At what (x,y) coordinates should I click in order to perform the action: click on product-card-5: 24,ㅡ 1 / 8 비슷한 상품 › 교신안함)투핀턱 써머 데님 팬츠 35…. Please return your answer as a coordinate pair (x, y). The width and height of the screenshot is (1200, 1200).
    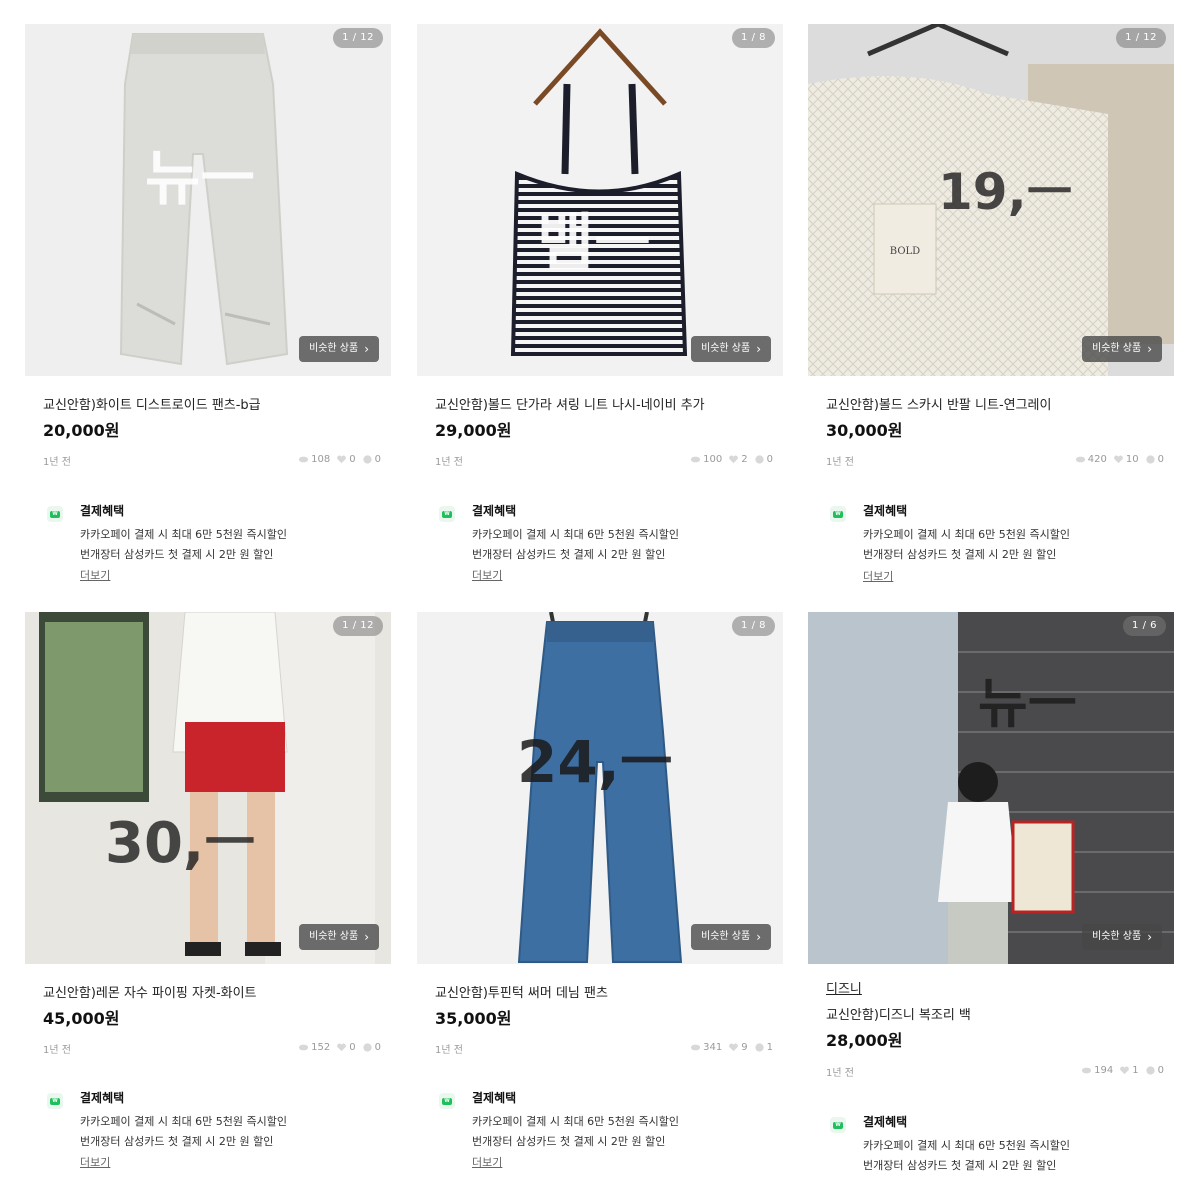
    Looking at the image, I should click on (600, 878).